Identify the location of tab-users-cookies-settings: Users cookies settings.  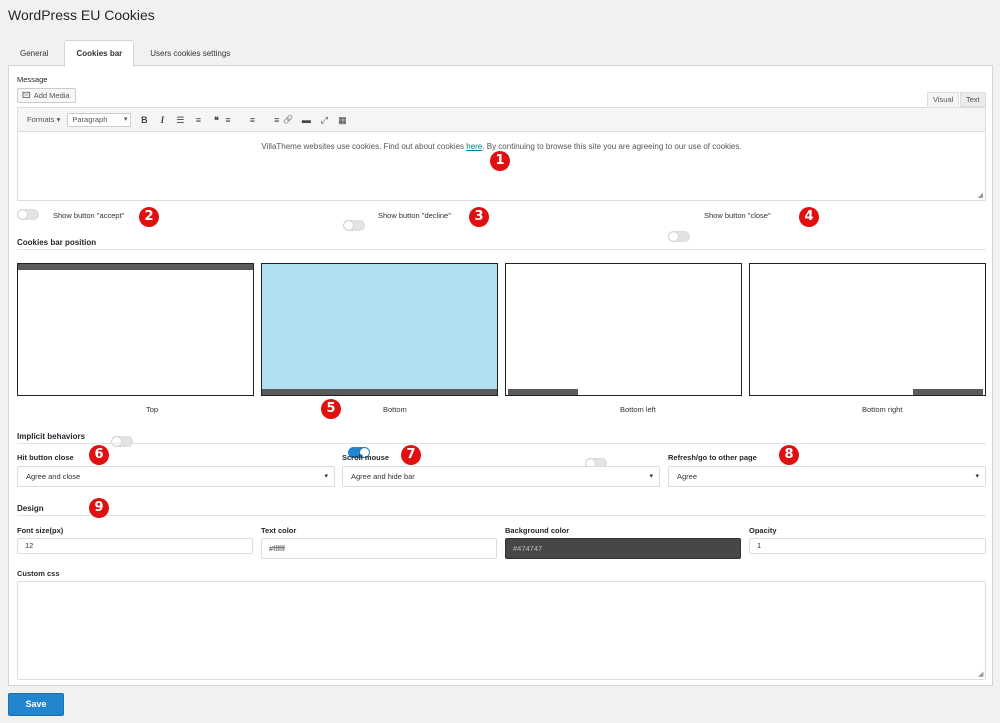
(190, 53).